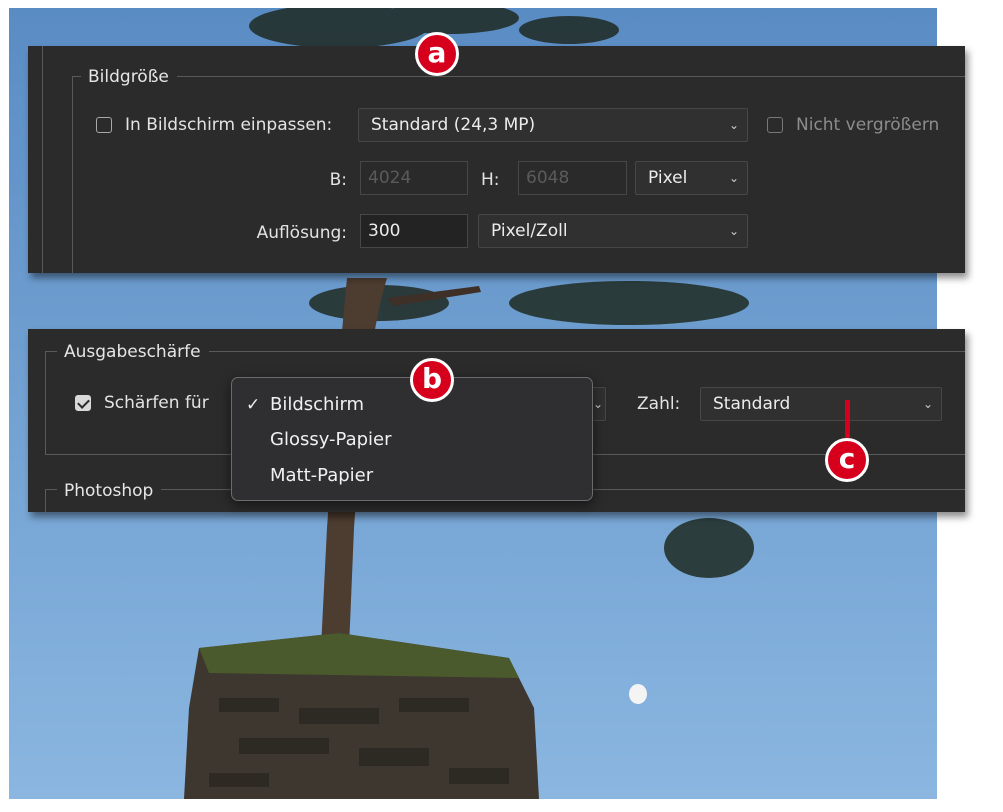 The height and width of the screenshot is (812, 1003). I want to click on checkmark-icon: ✓, so click(253, 405).